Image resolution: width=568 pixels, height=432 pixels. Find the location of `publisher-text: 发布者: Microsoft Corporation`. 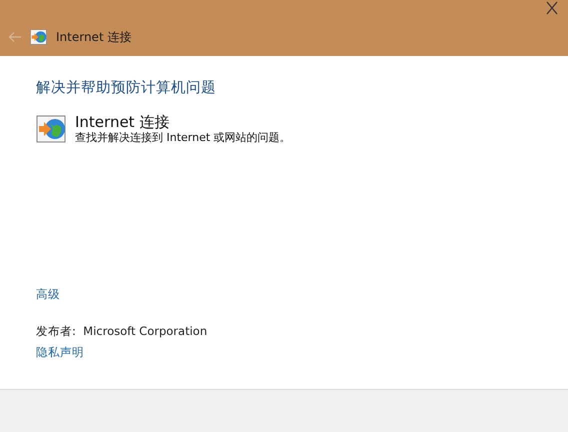

publisher-text: 发布者: Microsoft Corporation is located at coordinates (122, 331).